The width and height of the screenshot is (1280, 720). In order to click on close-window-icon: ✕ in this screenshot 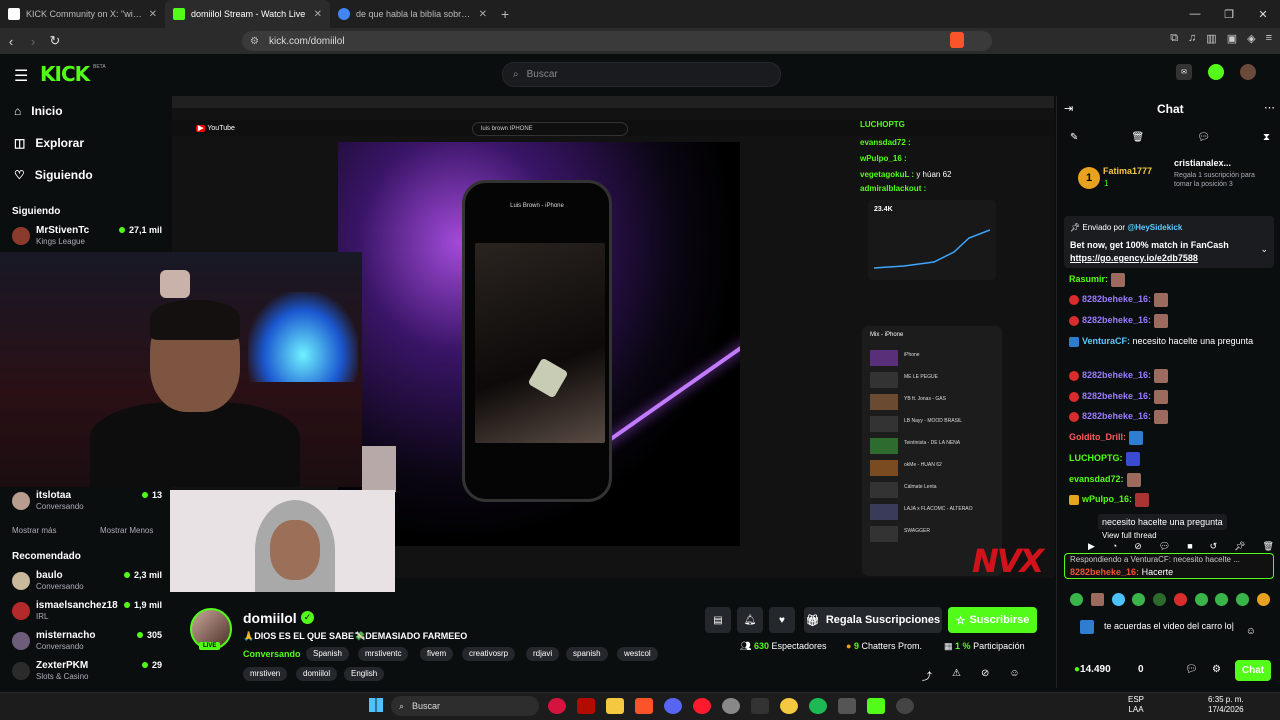, I will do `click(1263, 14)`.